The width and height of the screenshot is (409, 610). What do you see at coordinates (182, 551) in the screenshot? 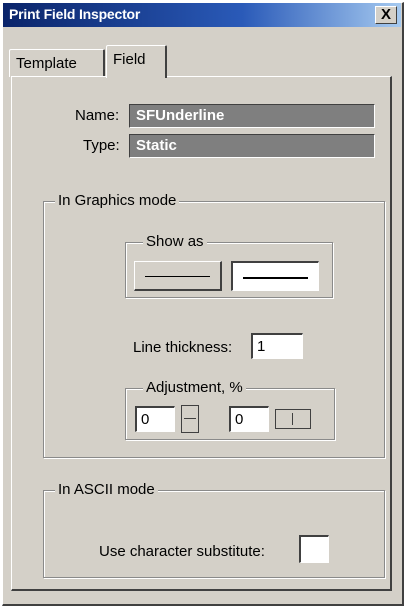
I see `char-substitute-label: Use character substitute:` at bounding box center [182, 551].